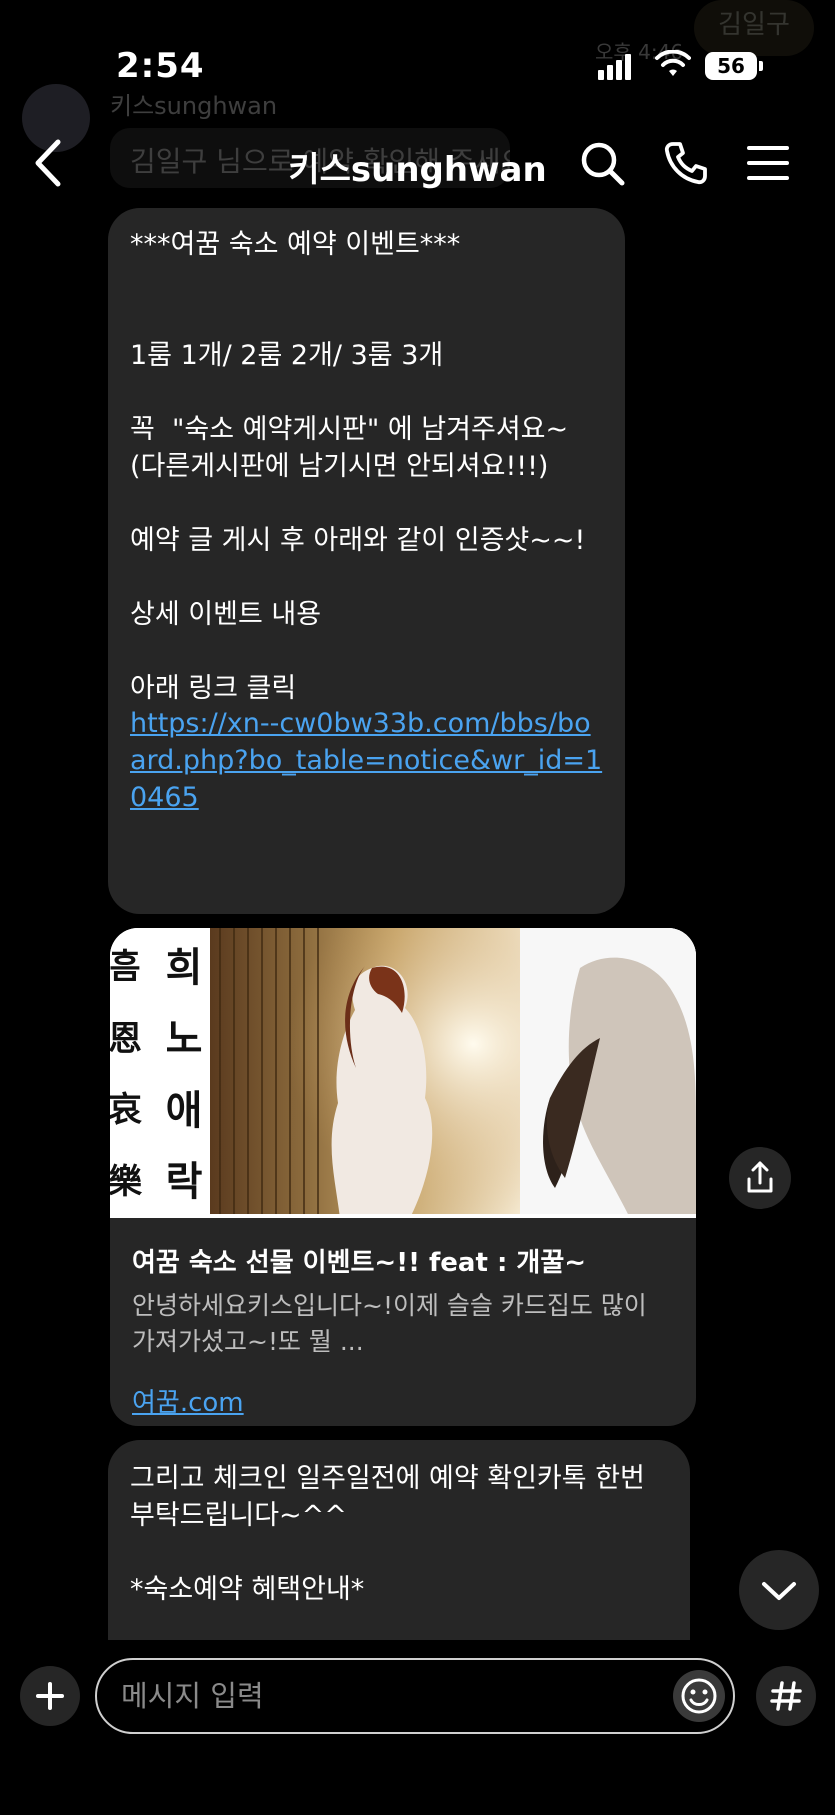 Image resolution: width=835 pixels, height=1815 pixels. Describe the element at coordinates (403, 1073) in the screenshot. I see `link-preview-image: 흠 恩 哀 樂 희 노 애 락` at that location.